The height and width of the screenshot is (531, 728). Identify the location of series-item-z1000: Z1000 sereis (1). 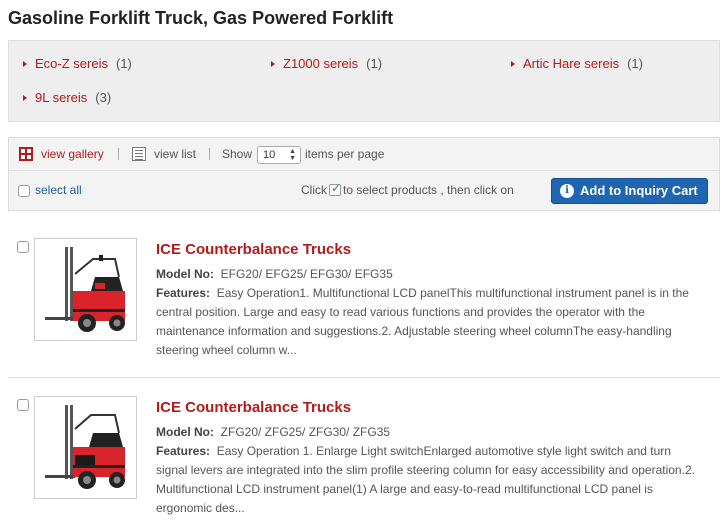
(326, 64).